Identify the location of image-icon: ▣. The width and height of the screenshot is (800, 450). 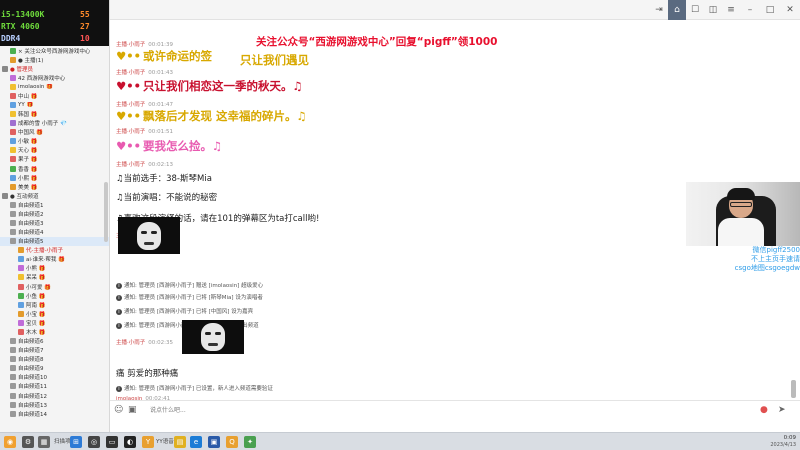
(132, 410).